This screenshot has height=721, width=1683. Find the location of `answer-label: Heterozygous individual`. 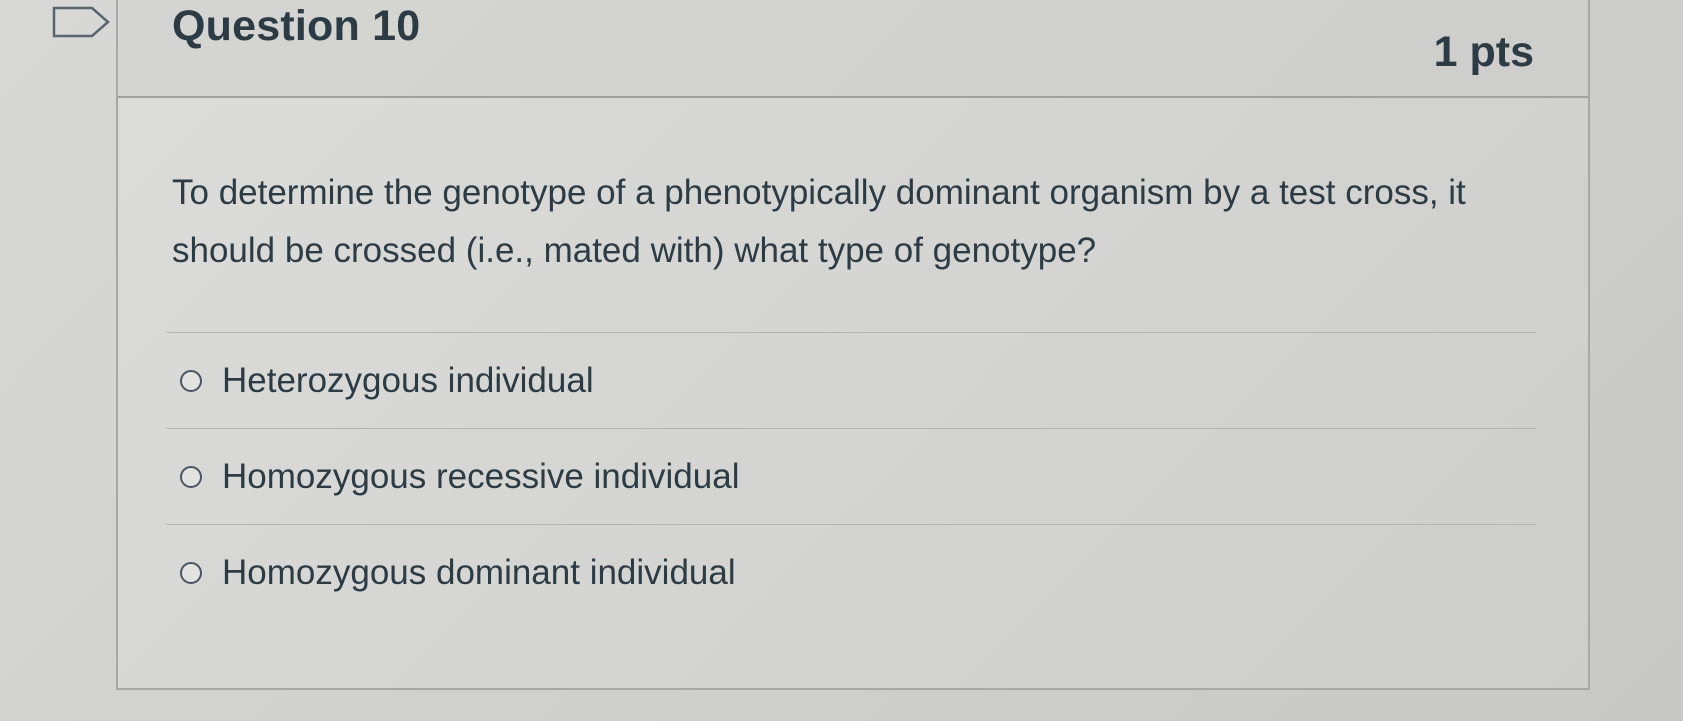

answer-label: Heterozygous individual is located at coordinates (408, 381).